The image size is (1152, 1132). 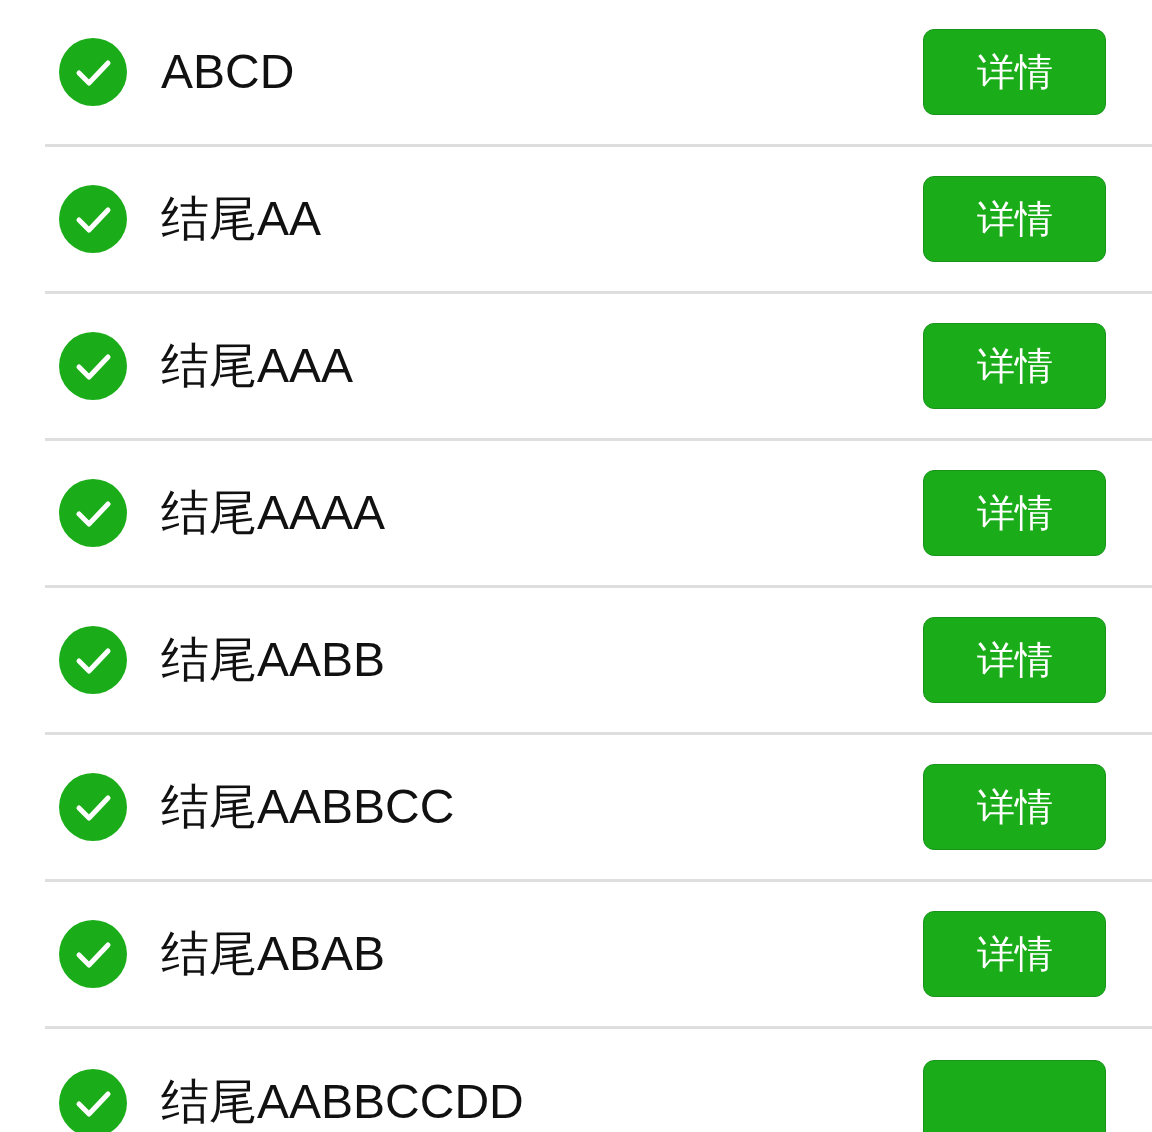 I want to click on item-label: 结尾AAA, so click(x=257, y=366).